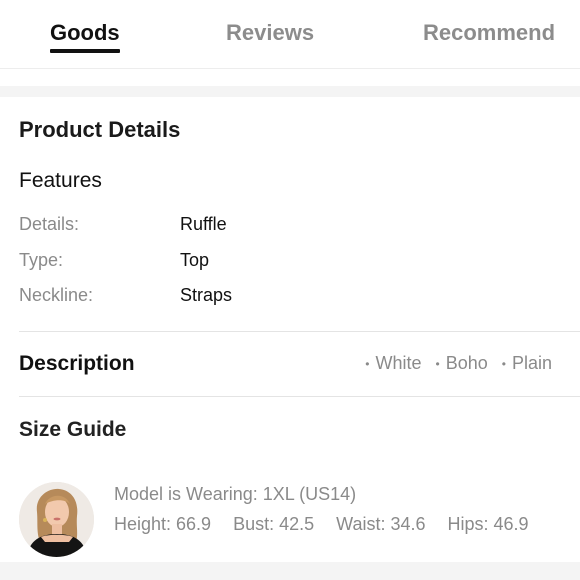  I want to click on description-tag: • White, so click(393, 363).